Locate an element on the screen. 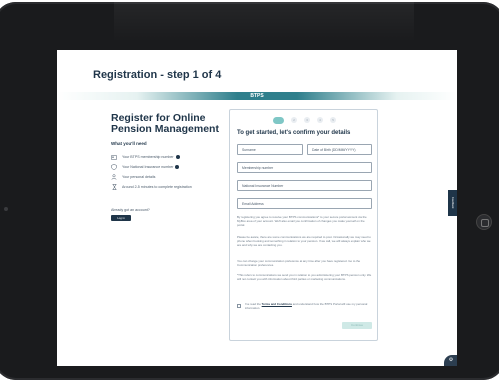 Image resolution: width=499 pixels, height=385 pixels. step-indicator: 1 2 3 4 5 is located at coordinates (304, 120).